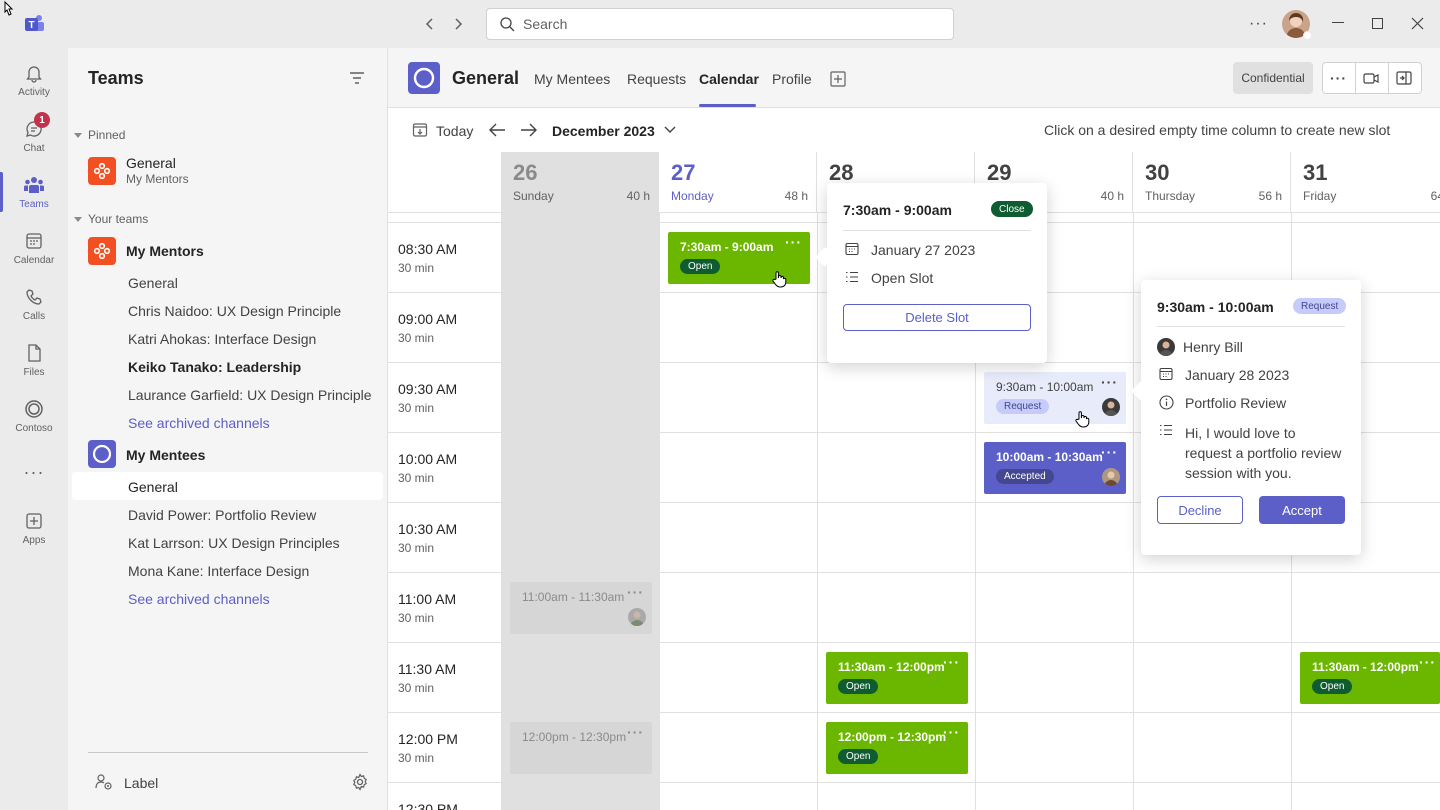 The width and height of the screenshot is (1440, 810). What do you see at coordinates (1111, 407) in the screenshot?
I see `requester-avatar` at bounding box center [1111, 407].